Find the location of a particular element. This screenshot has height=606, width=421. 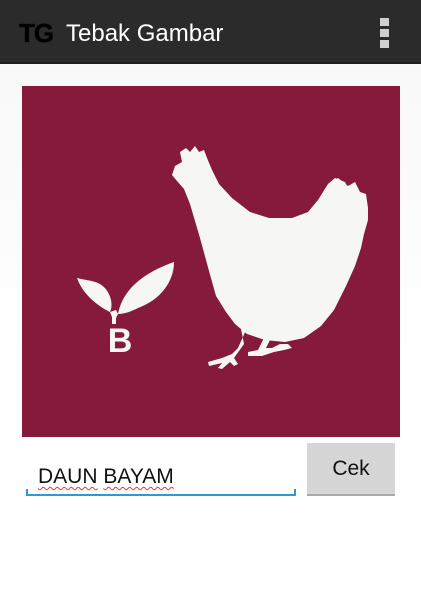

check-button: Cek is located at coordinates (351, 469).